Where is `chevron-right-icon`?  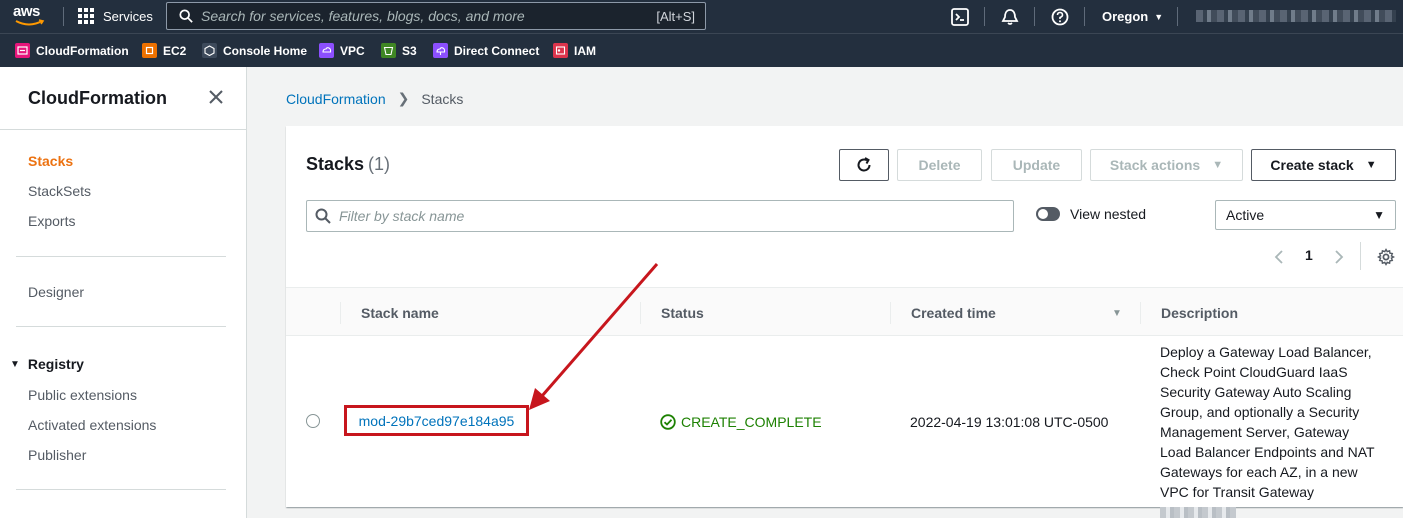 chevron-right-icon is located at coordinates (1339, 257).